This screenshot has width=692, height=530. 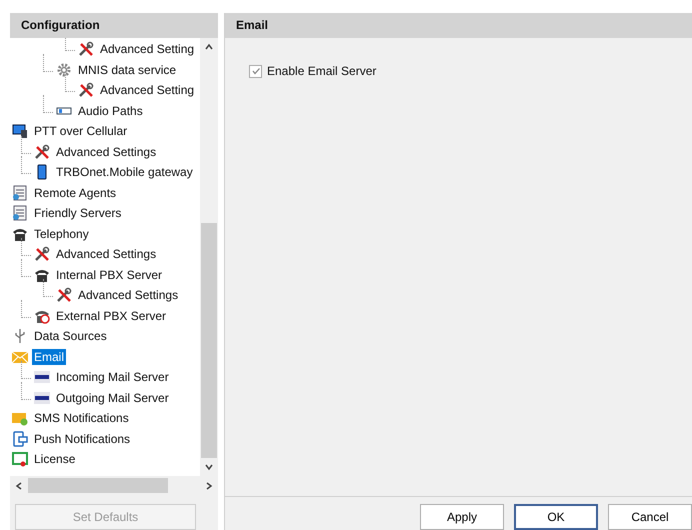 I want to click on tree-item: External PBX Server, so click(x=111, y=316).